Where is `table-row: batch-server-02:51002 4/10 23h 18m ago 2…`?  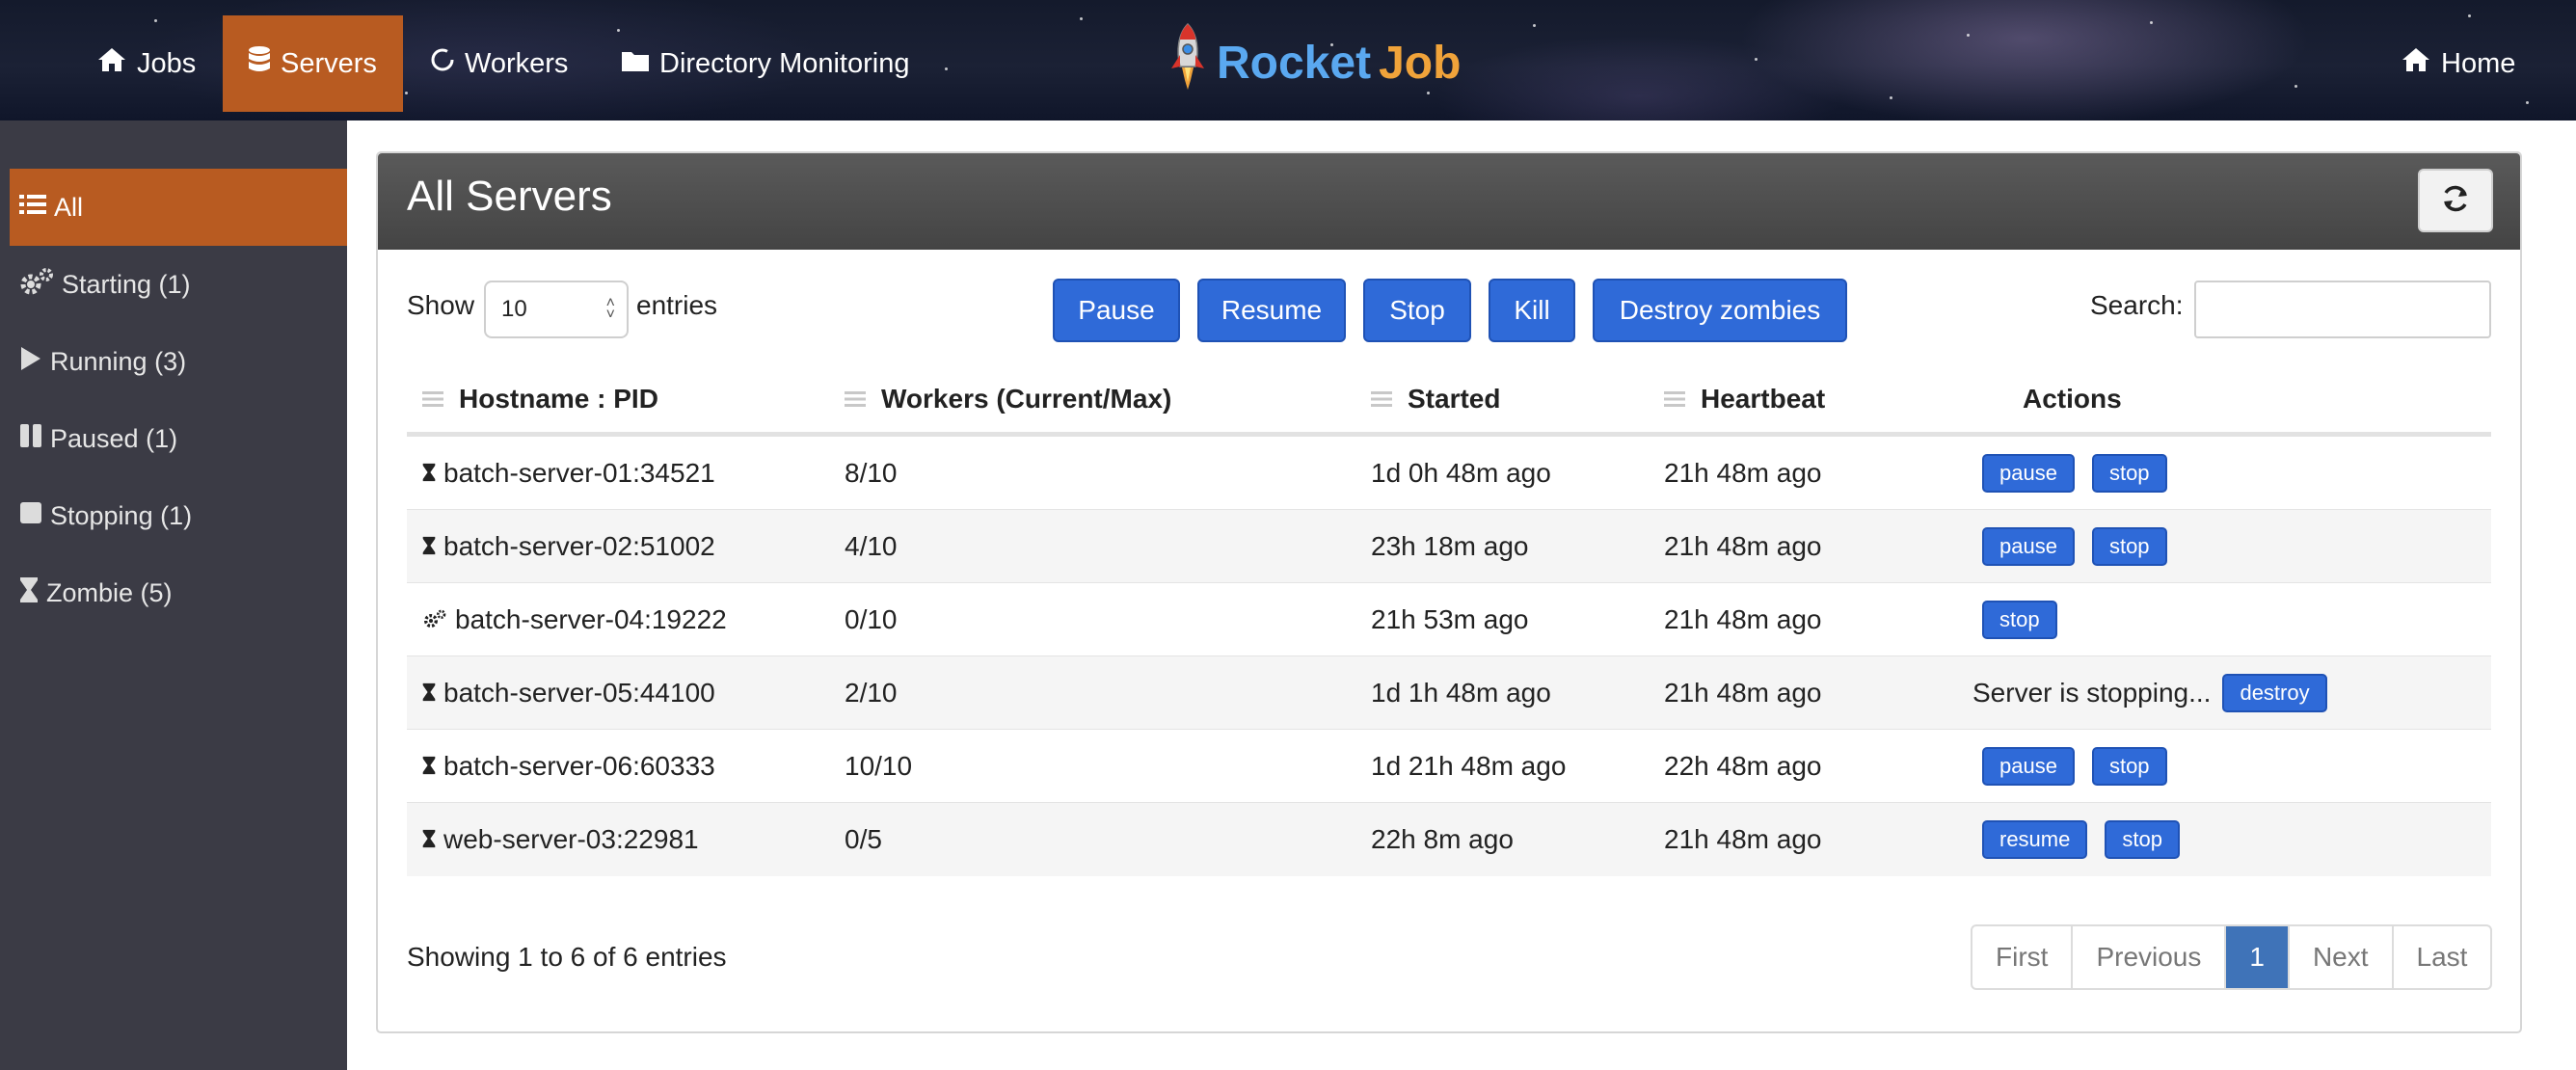 table-row: batch-server-02:51002 4/10 23h 18m ago 2… is located at coordinates (1449, 546).